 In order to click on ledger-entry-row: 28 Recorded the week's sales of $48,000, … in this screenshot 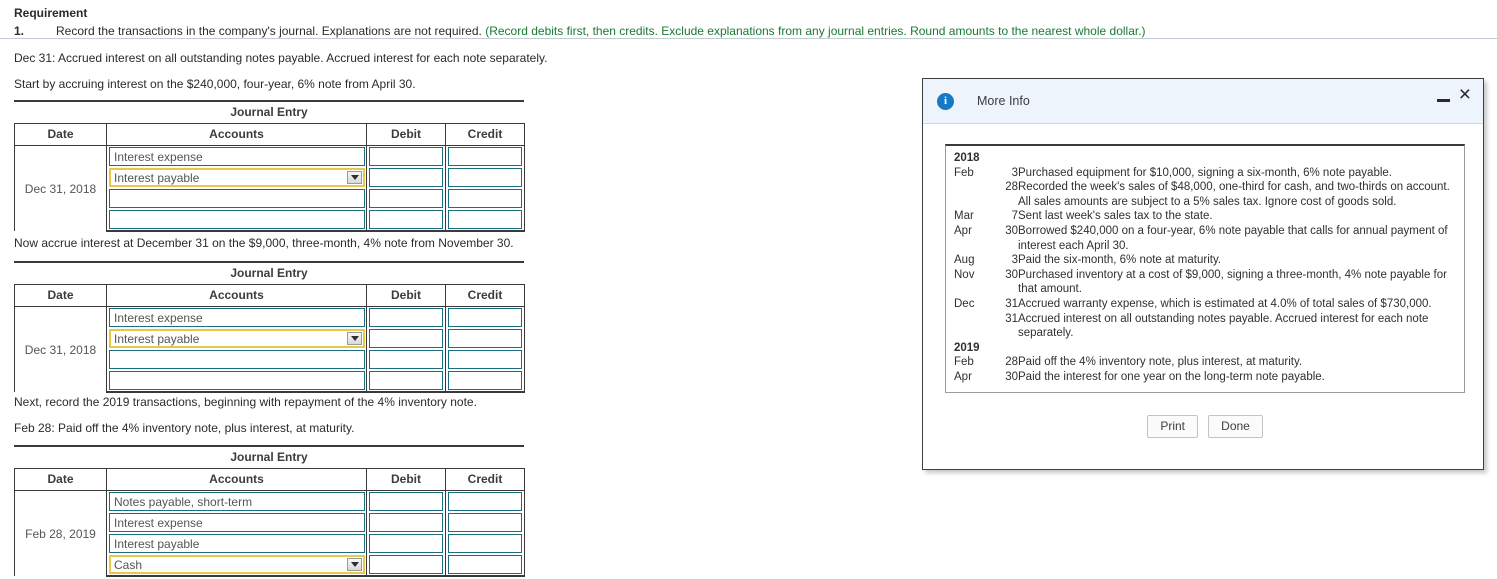, I will do `click(1205, 194)`.